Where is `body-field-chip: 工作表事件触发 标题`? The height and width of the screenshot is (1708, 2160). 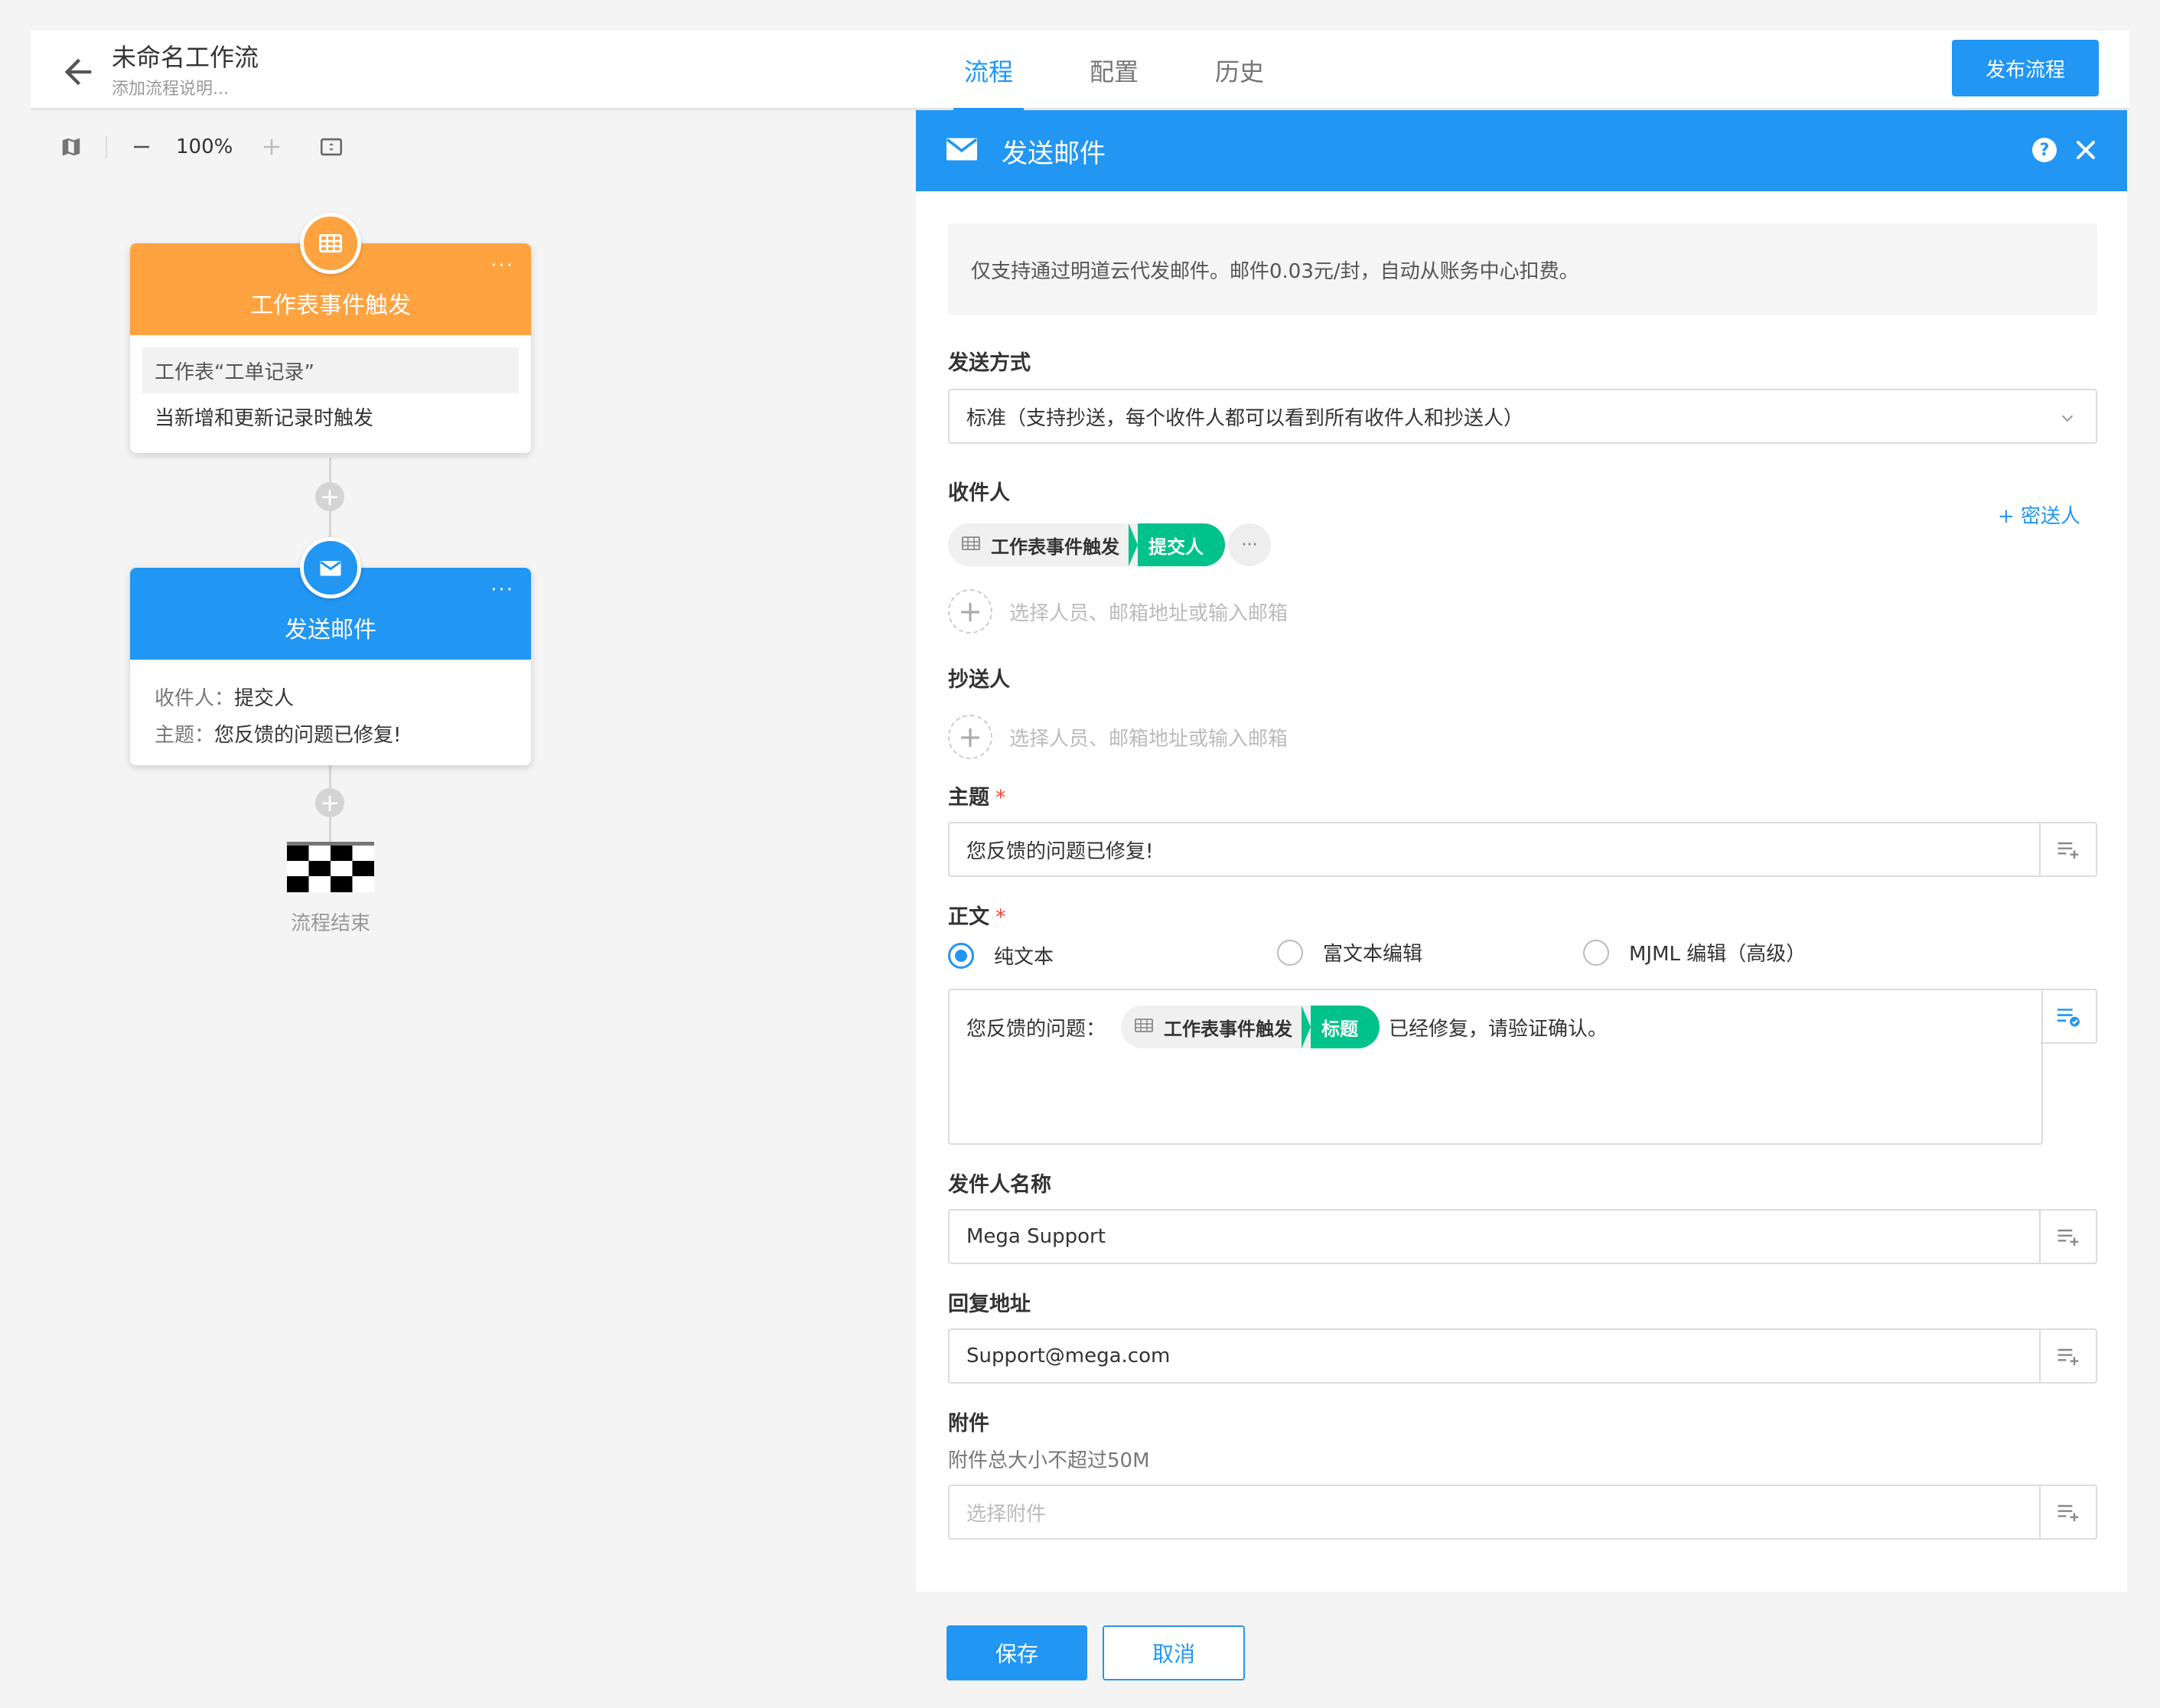 body-field-chip: 工作表事件触发 标题 is located at coordinates (1250, 1027).